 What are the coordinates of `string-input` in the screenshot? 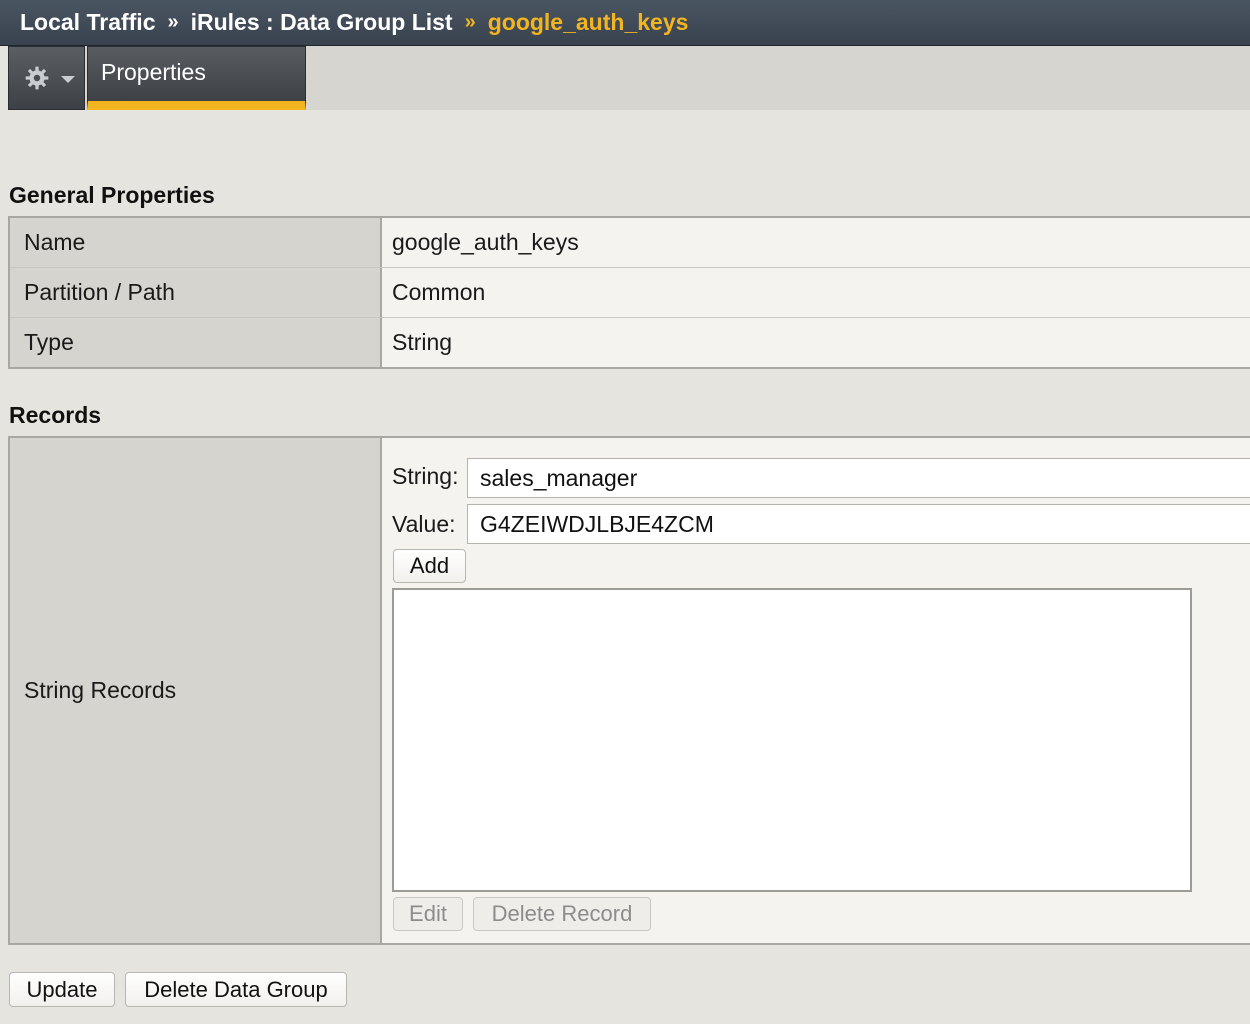 It's located at (858, 478).